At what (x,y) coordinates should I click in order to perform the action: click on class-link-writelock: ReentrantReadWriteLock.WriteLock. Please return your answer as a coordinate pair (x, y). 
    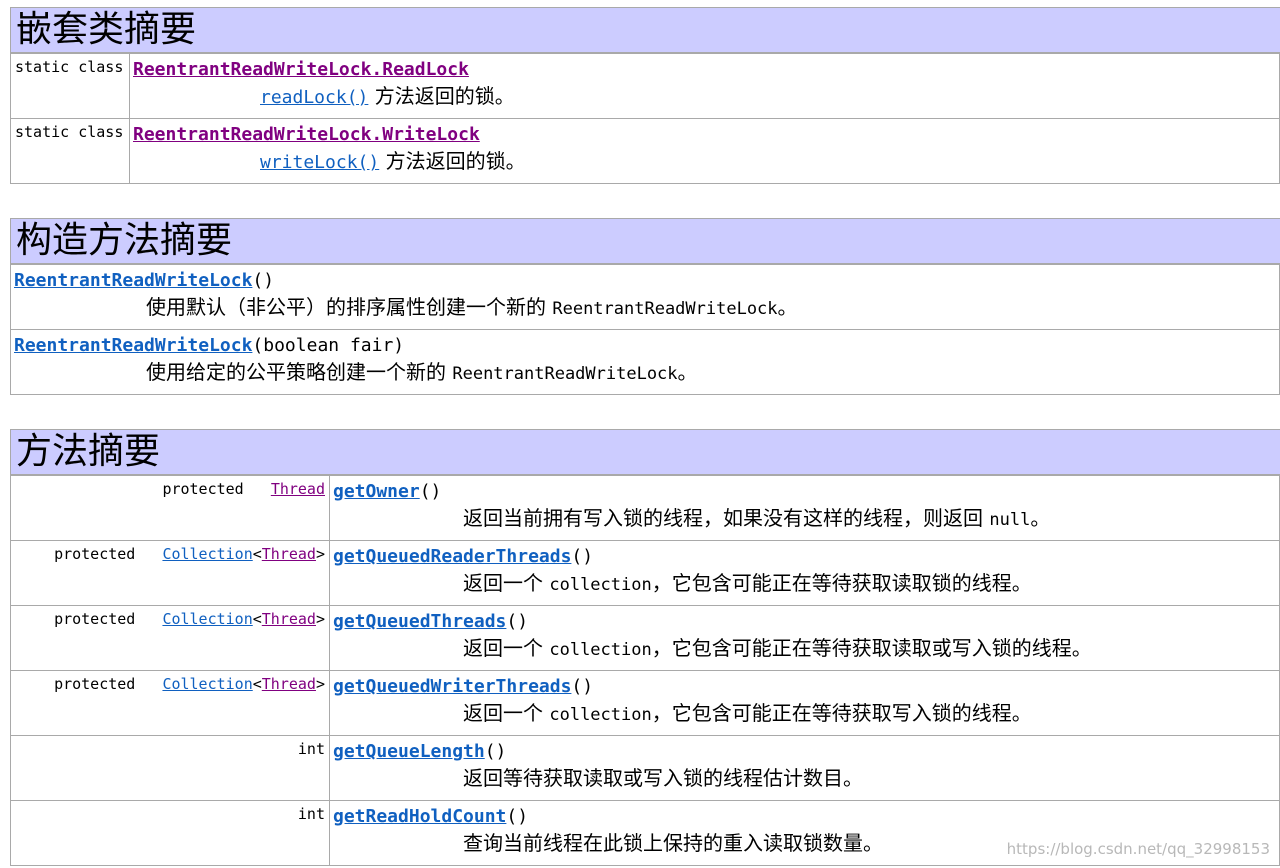
    Looking at the image, I should click on (306, 134).